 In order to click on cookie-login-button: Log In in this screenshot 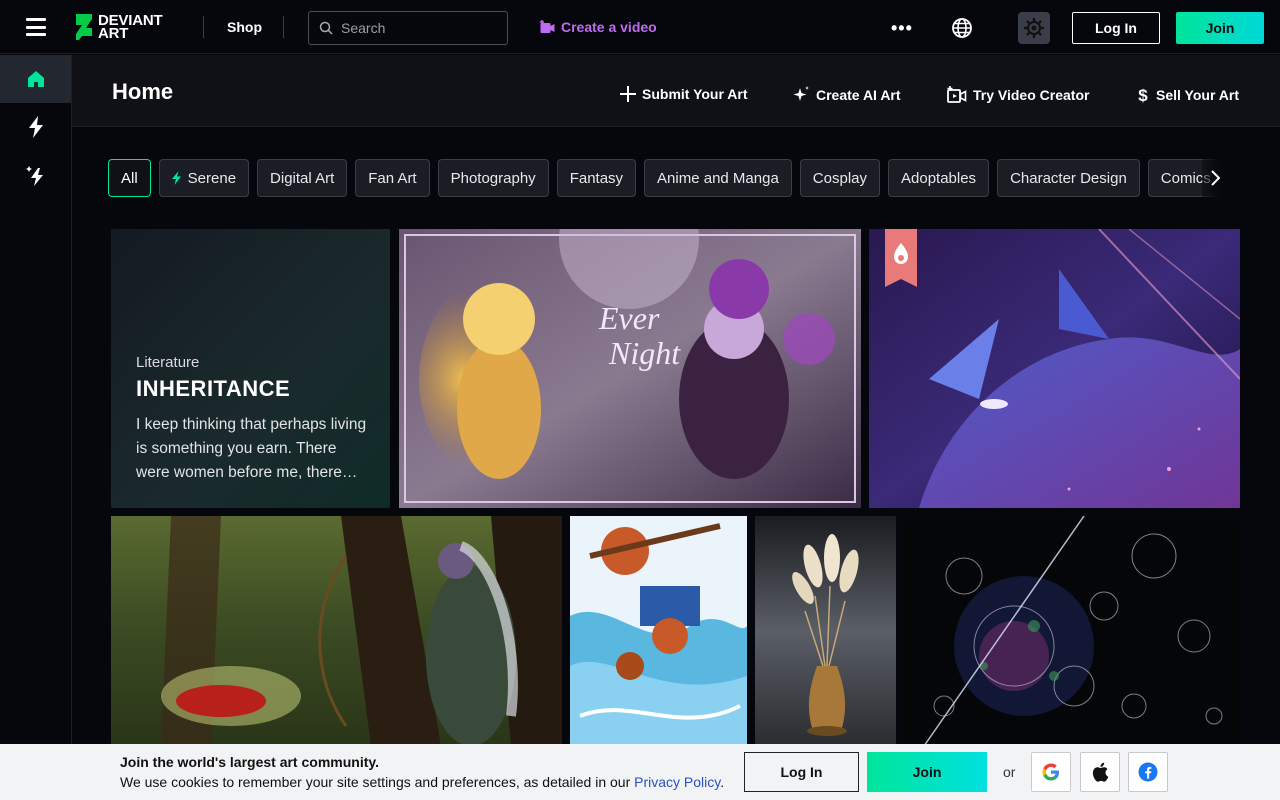, I will do `click(801, 772)`.